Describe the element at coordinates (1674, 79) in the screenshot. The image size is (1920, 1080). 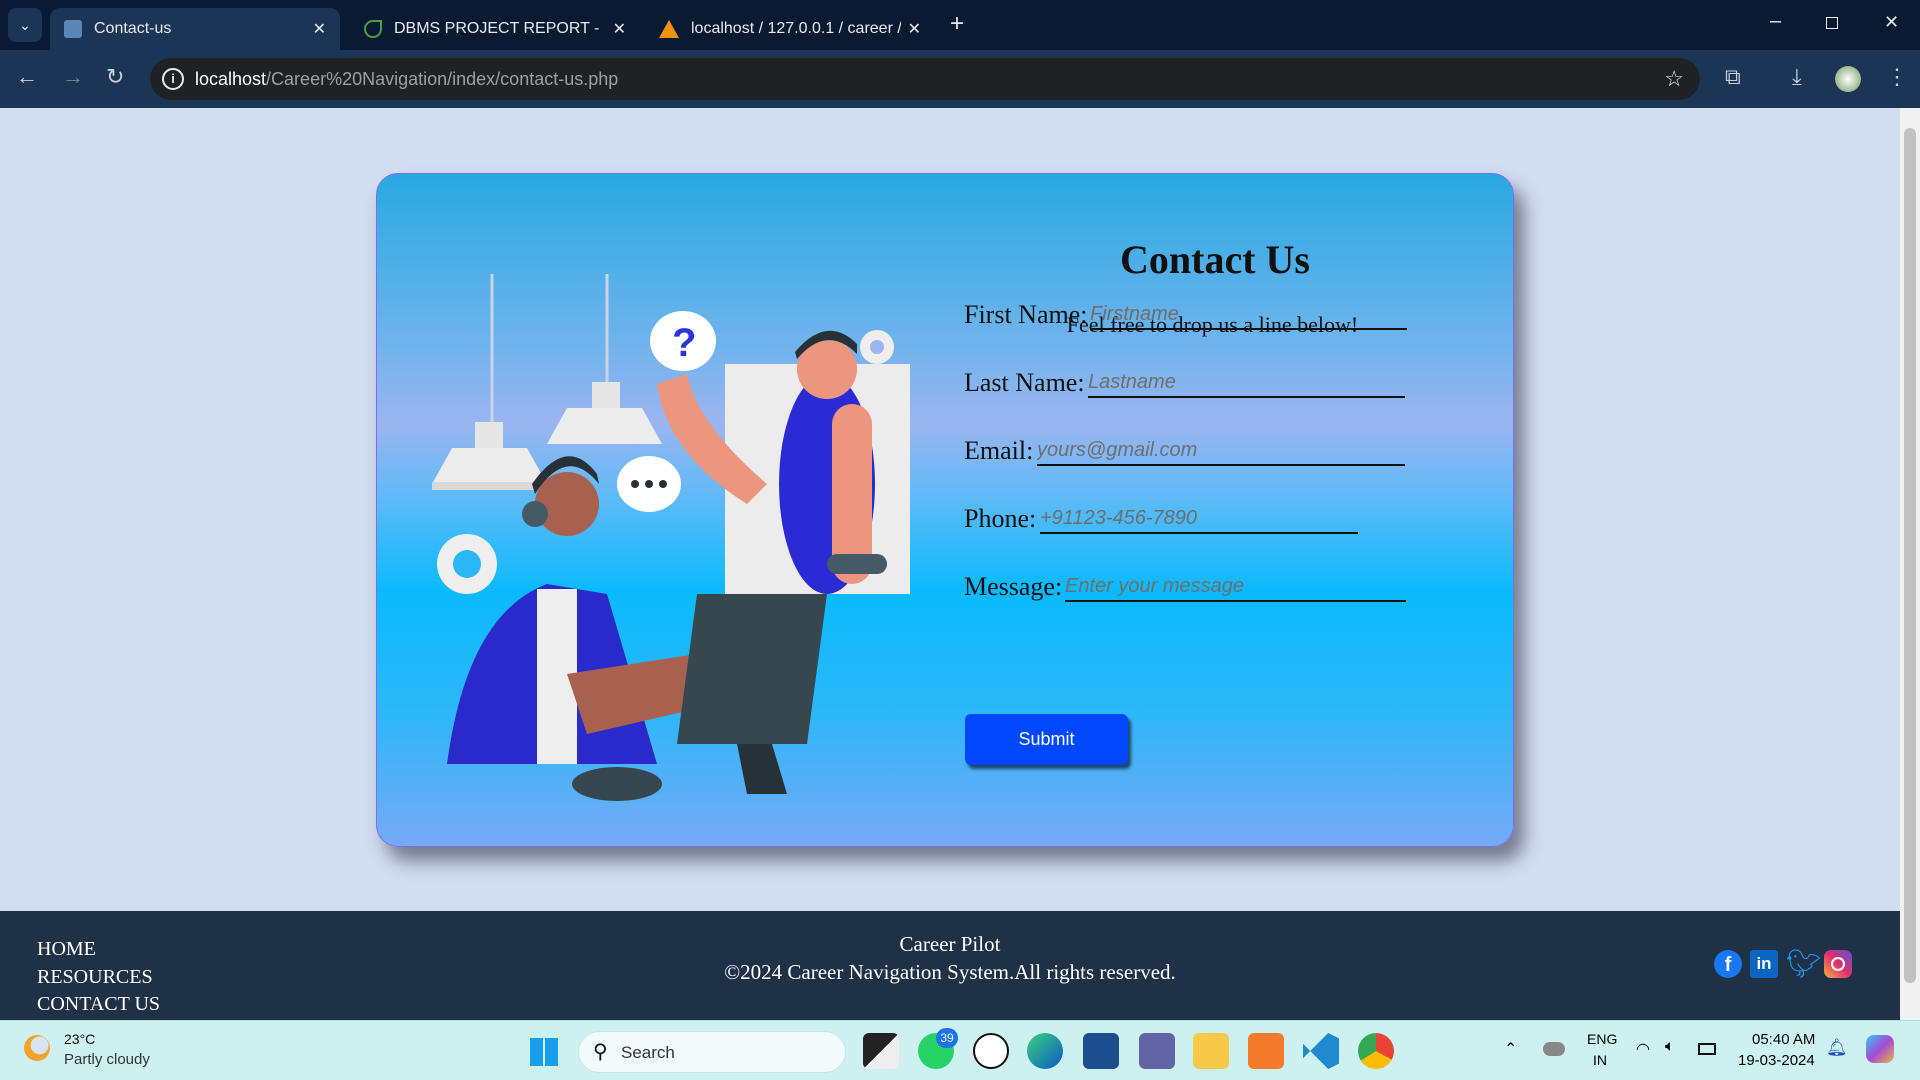
I see `bookmark-star-icon: ☆` at that location.